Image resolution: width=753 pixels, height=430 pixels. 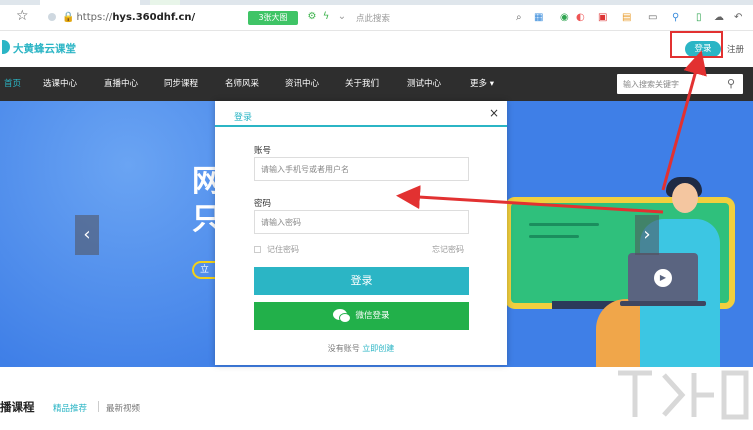 I want to click on modal-header: 登录 ×, so click(x=361, y=114).